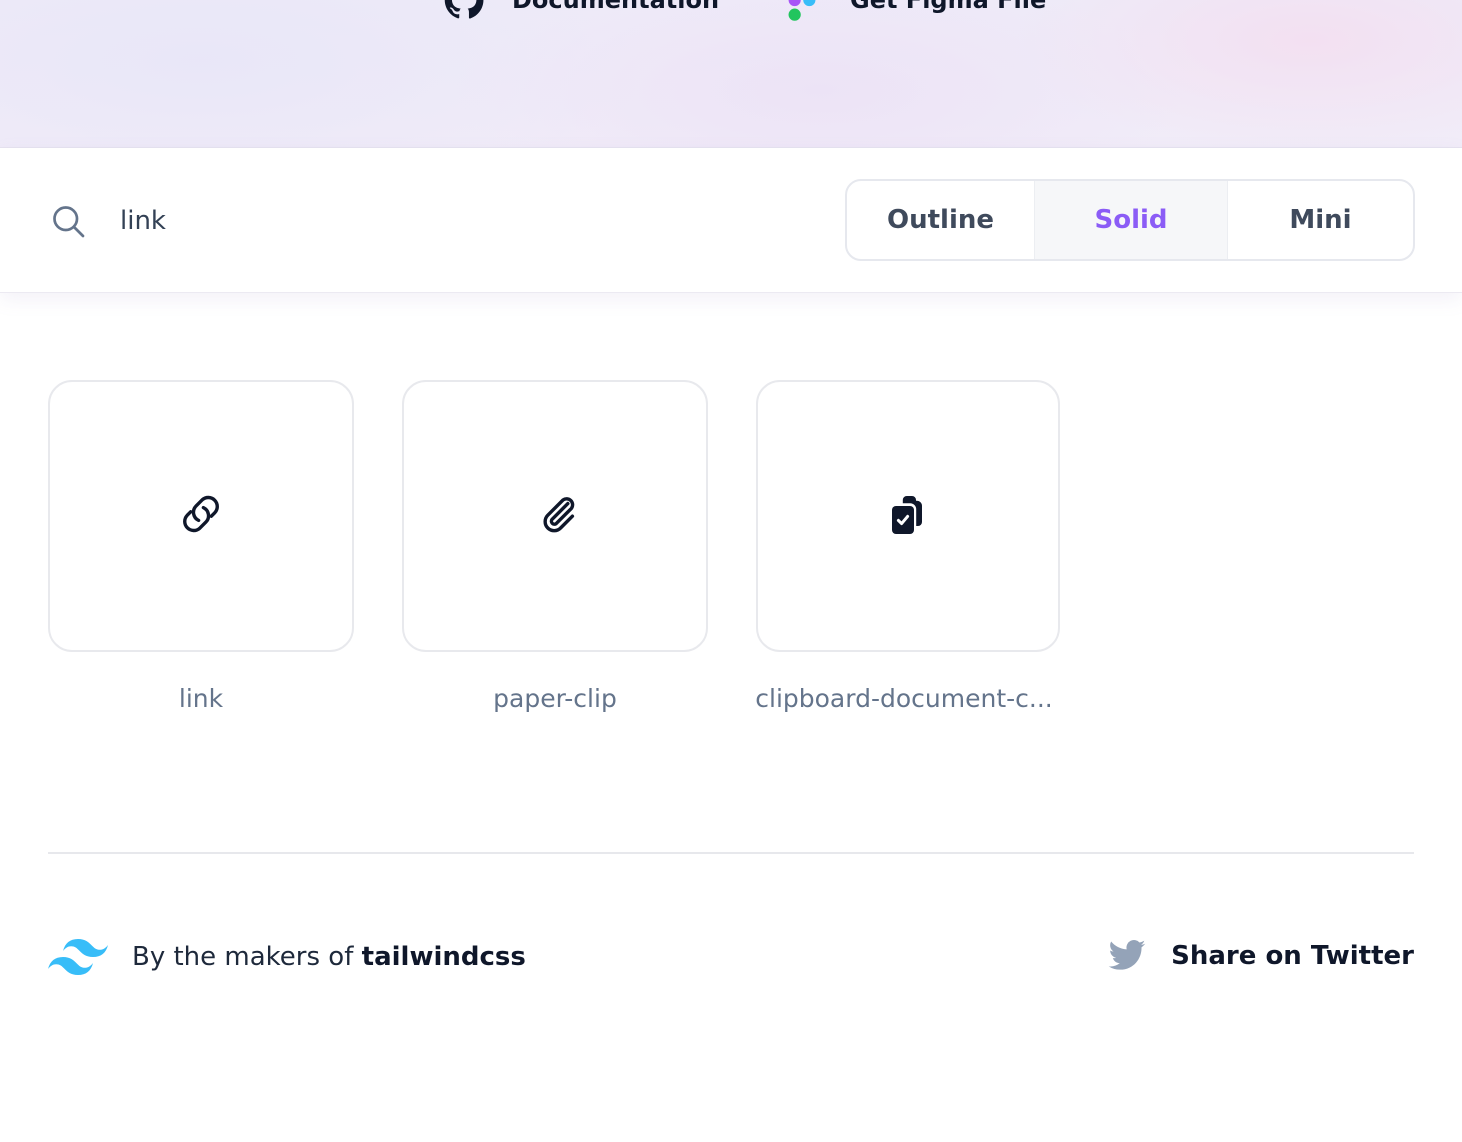 The width and height of the screenshot is (1462, 1142). I want to click on icon-style-selector: Outline Solid Mini, so click(1130, 220).